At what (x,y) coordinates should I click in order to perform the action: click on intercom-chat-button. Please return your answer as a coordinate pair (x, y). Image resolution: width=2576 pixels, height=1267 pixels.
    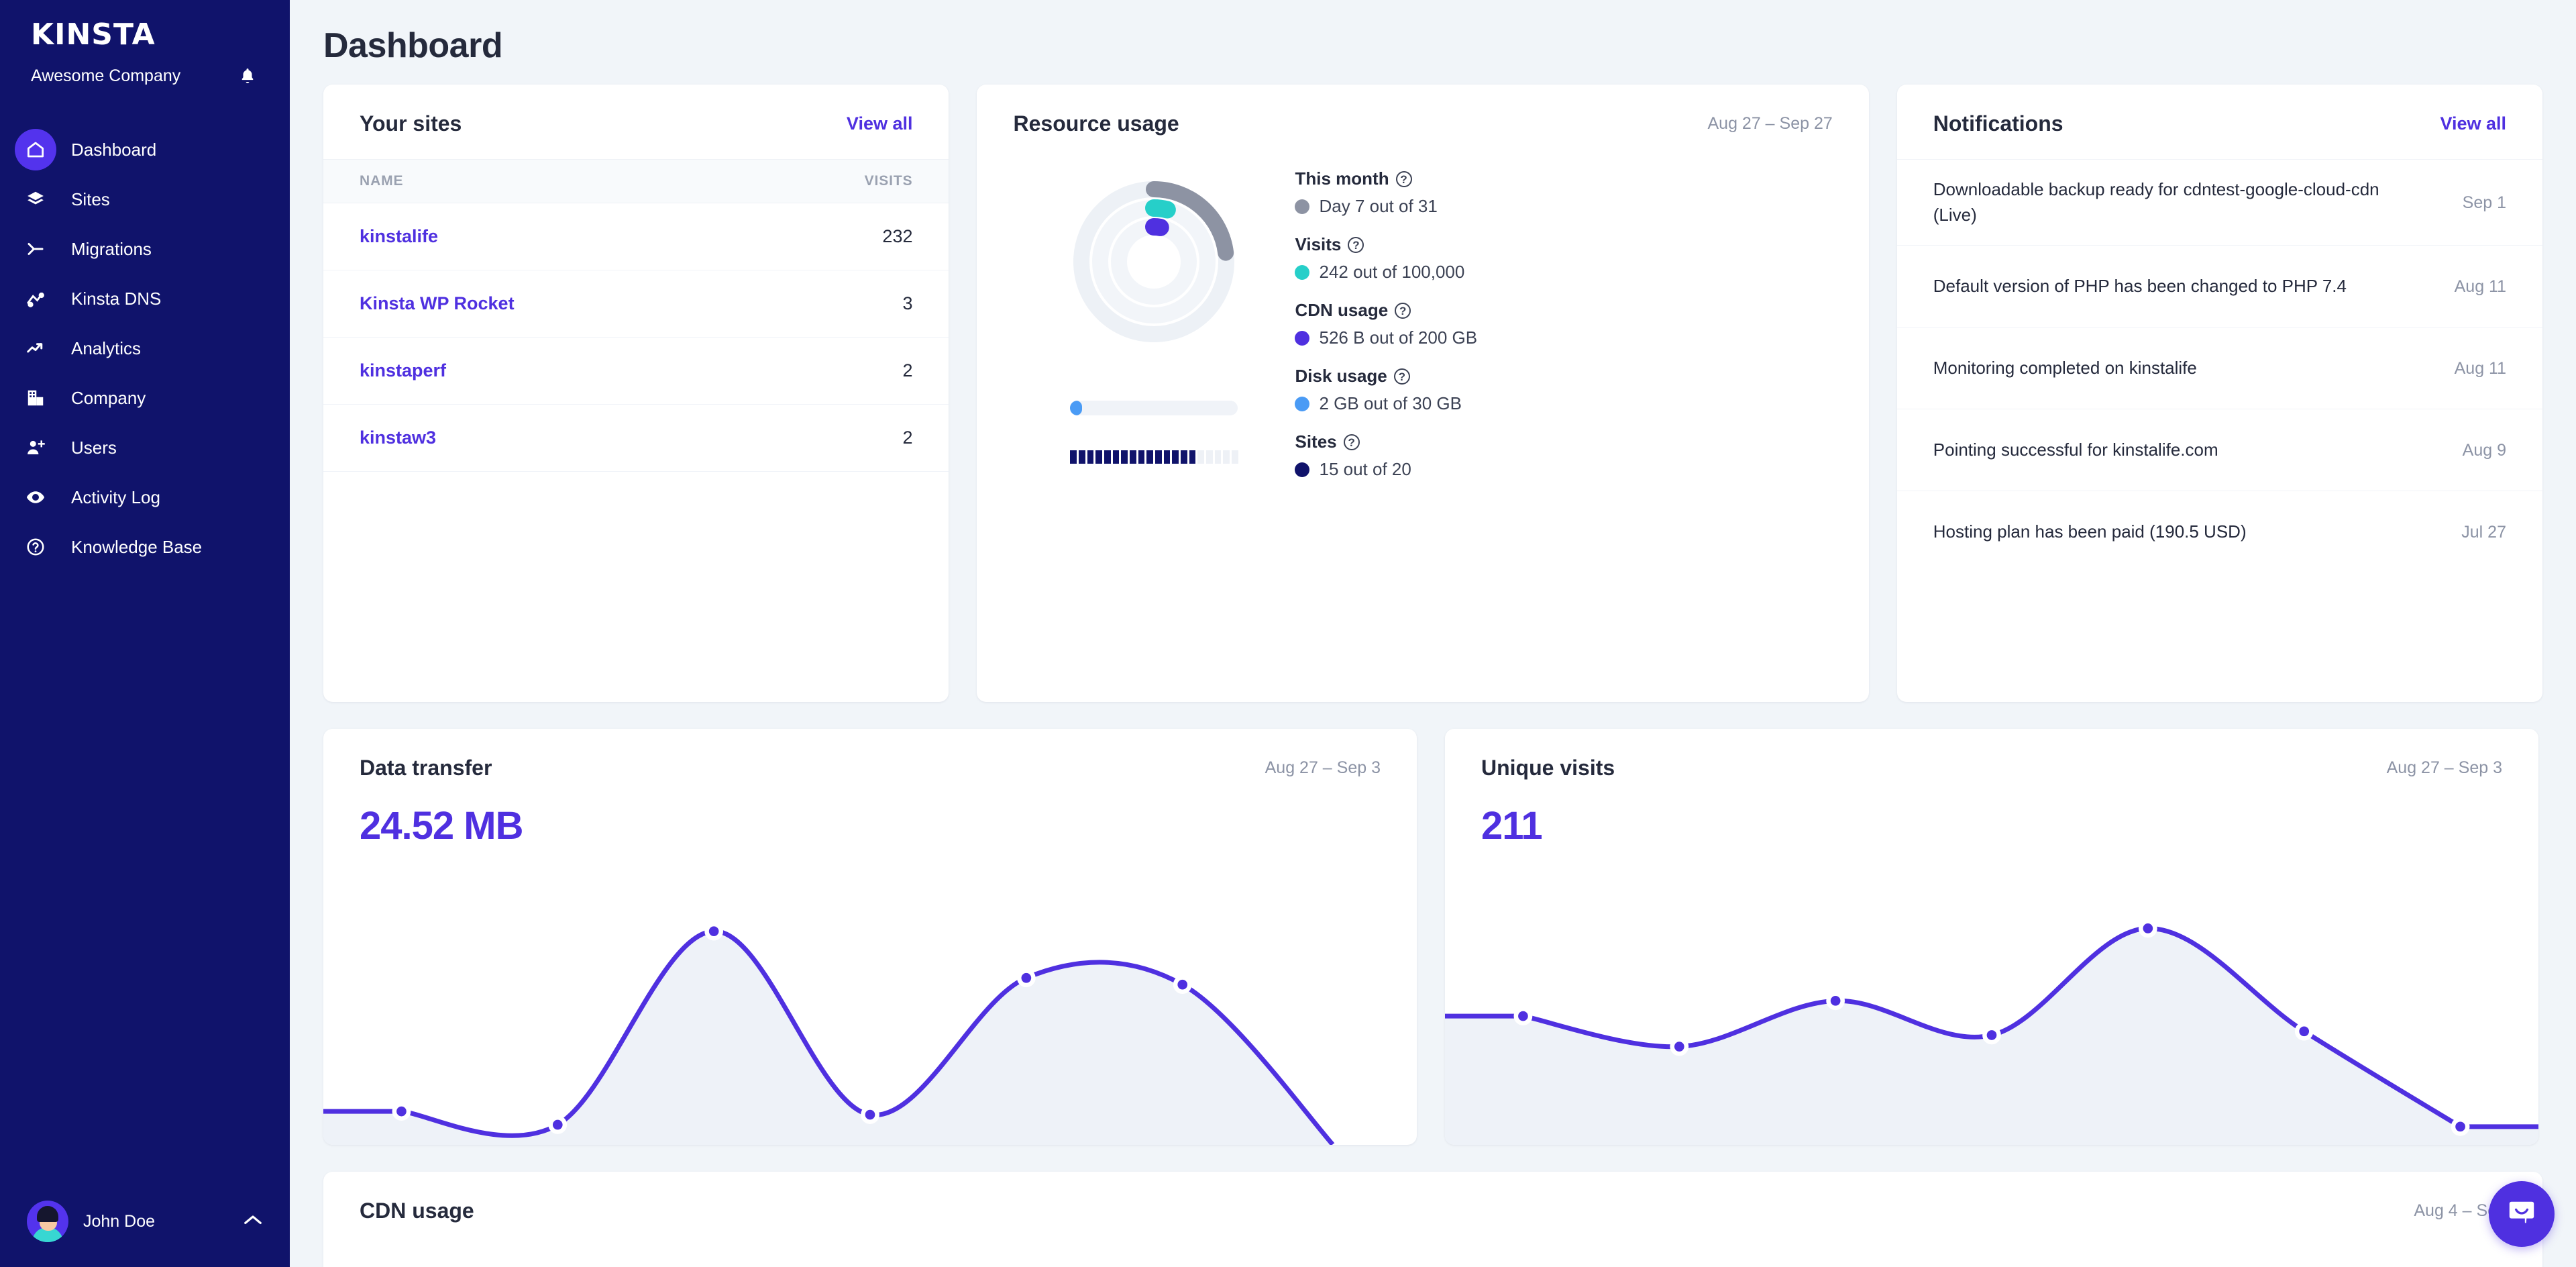
    Looking at the image, I should click on (2522, 1214).